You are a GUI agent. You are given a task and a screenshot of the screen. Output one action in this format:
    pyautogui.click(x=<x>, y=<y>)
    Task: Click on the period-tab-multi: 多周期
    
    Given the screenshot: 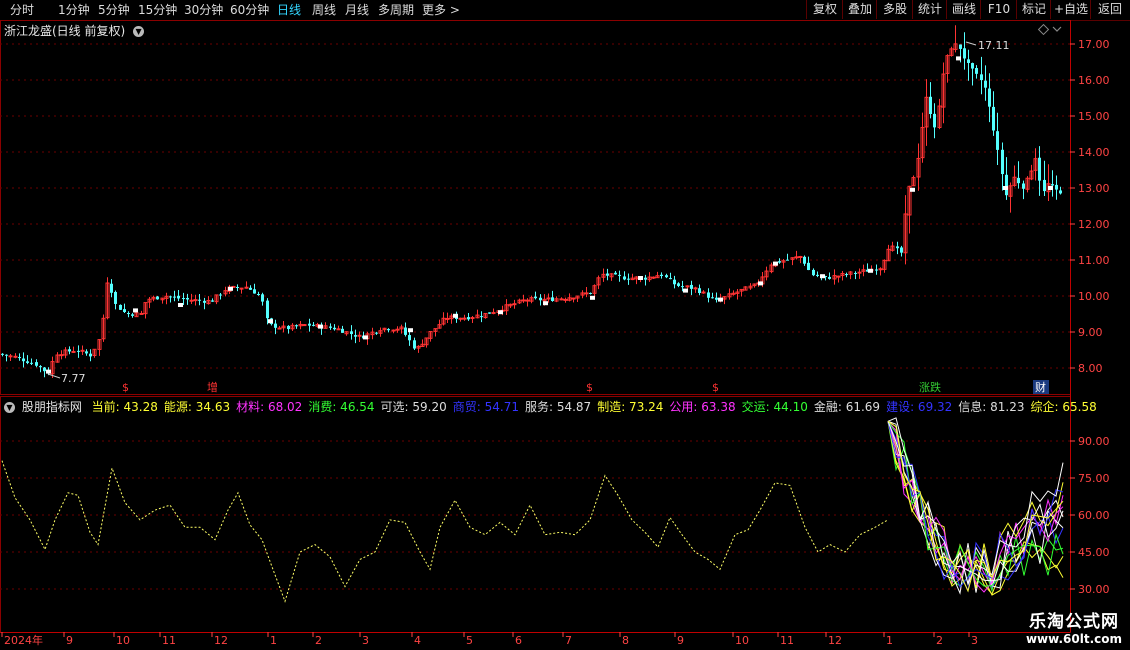 What is the action you would take?
    pyautogui.click(x=396, y=10)
    